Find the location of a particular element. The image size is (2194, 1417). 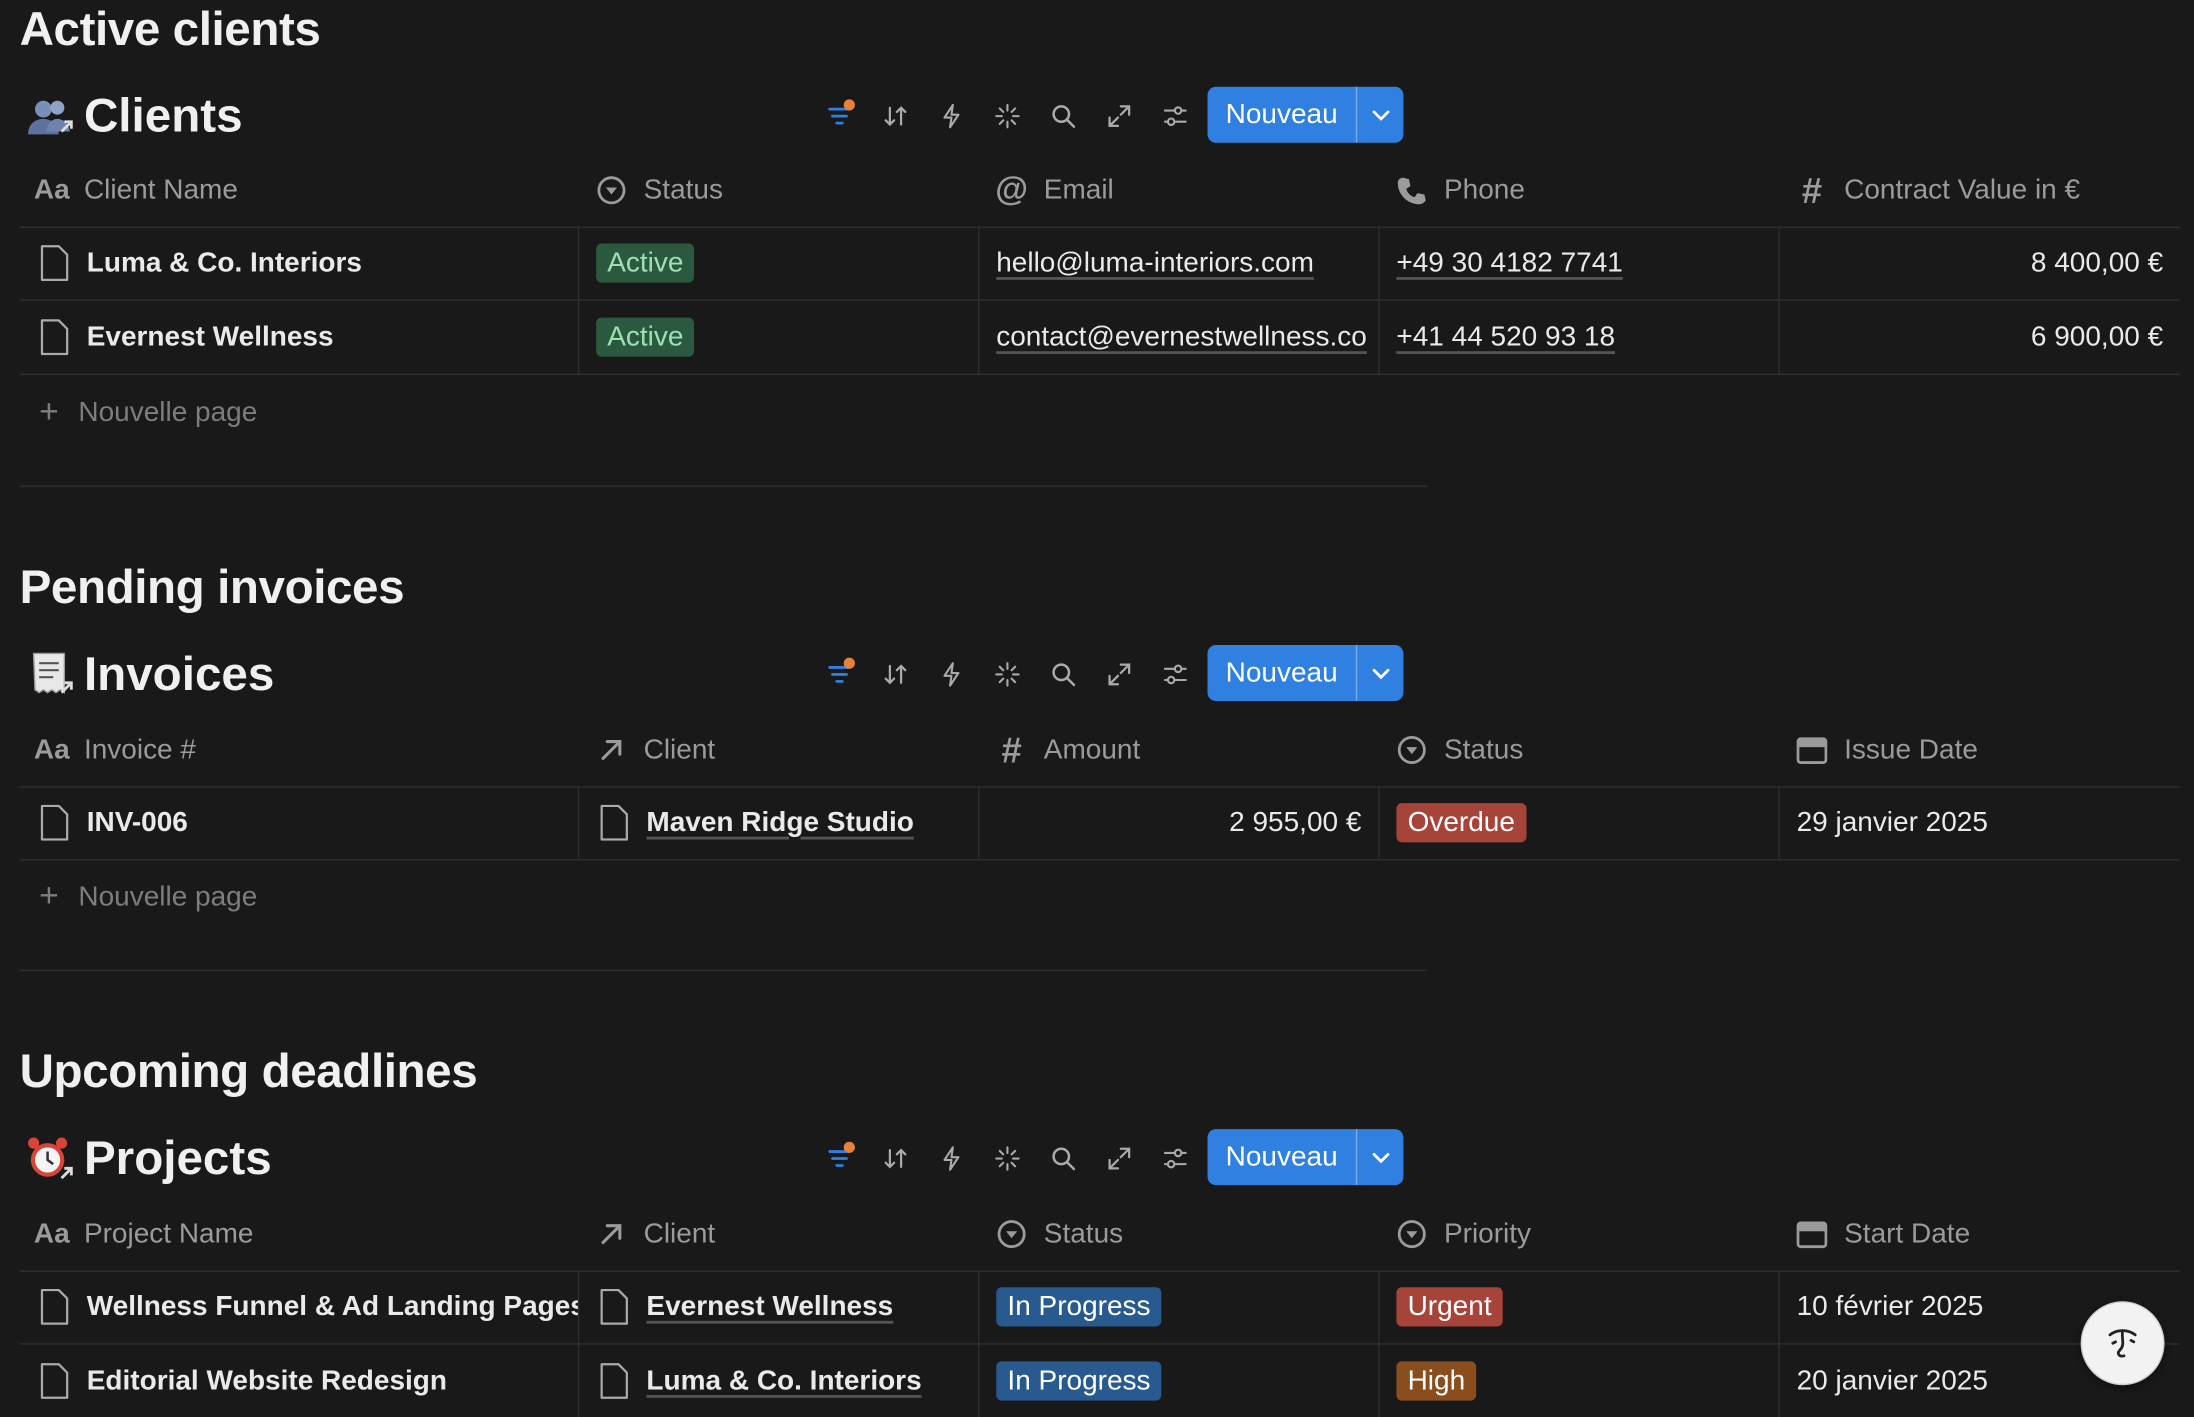

search-icon is located at coordinates (1064, 675).